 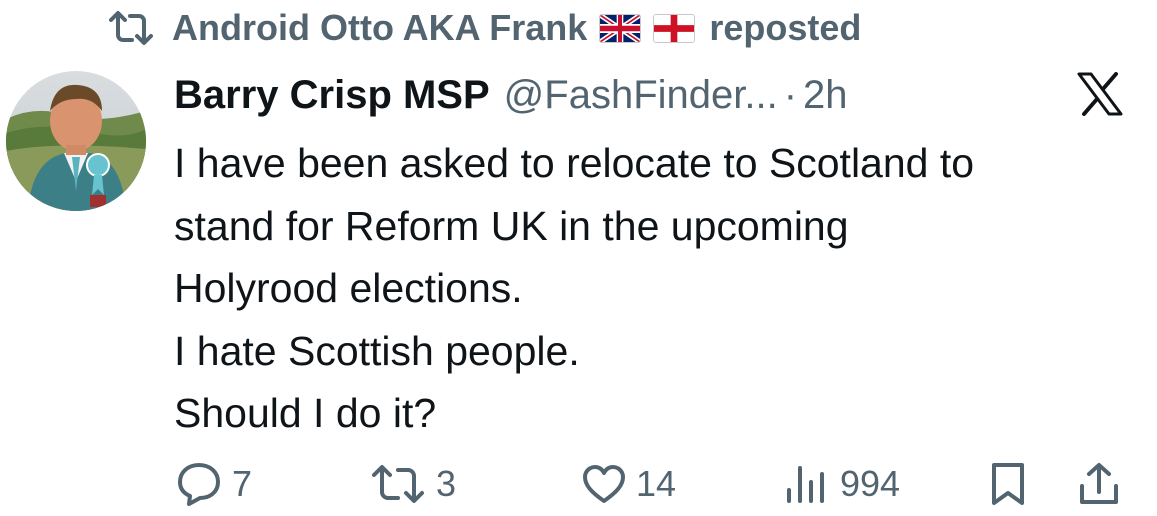 I want to click on reply-count: 7, so click(x=242, y=483).